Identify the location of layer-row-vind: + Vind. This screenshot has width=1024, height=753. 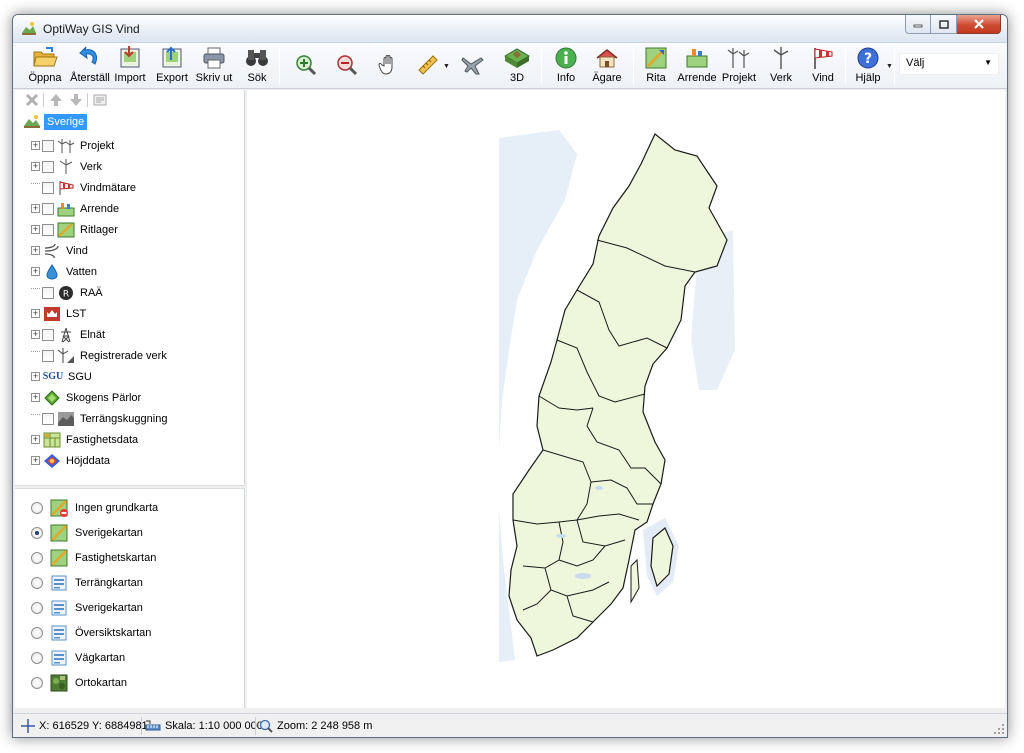
(59, 250).